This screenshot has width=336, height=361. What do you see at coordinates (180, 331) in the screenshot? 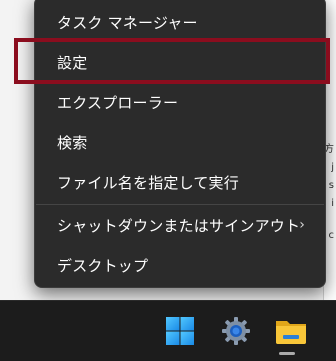
I see `windows-start-icon` at bounding box center [180, 331].